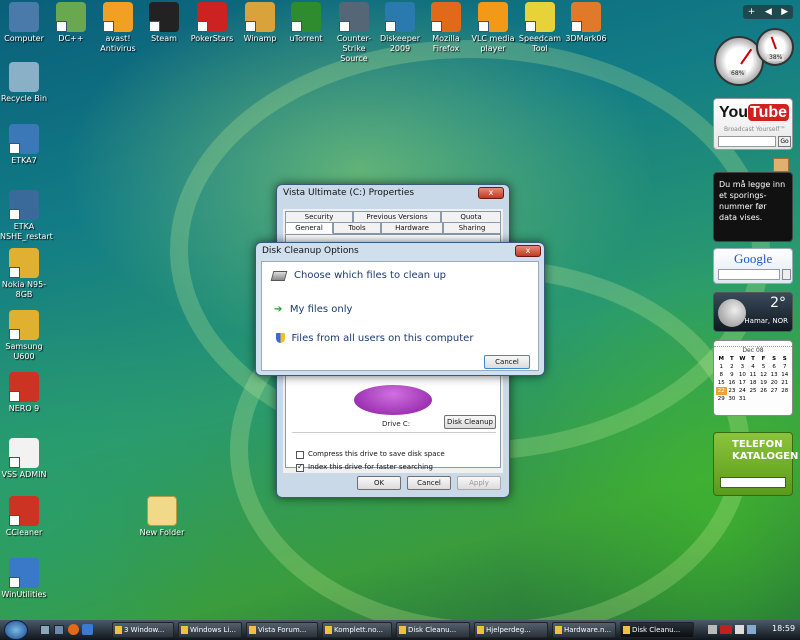  What do you see at coordinates (446, 28) in the screenshot?
I see `desktop-icon-mozilla-firefox: Mozilla Firefox` at bounding box center [446, 28].